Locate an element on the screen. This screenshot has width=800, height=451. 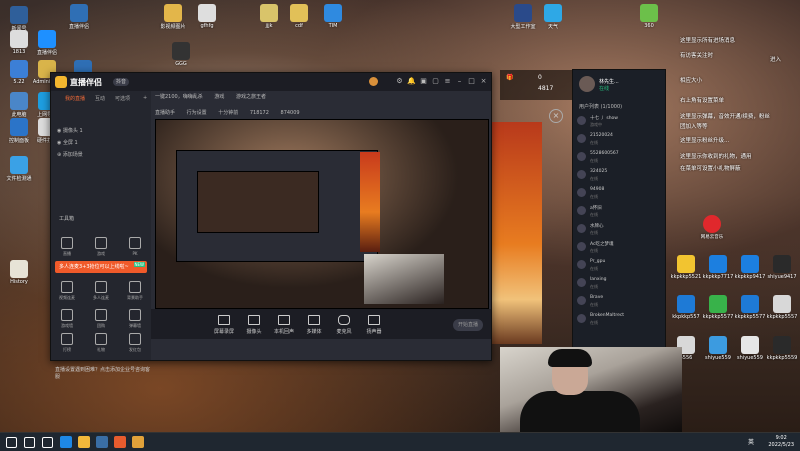
tab-my-live: 我的直播 is located at coordinates (75, 98).